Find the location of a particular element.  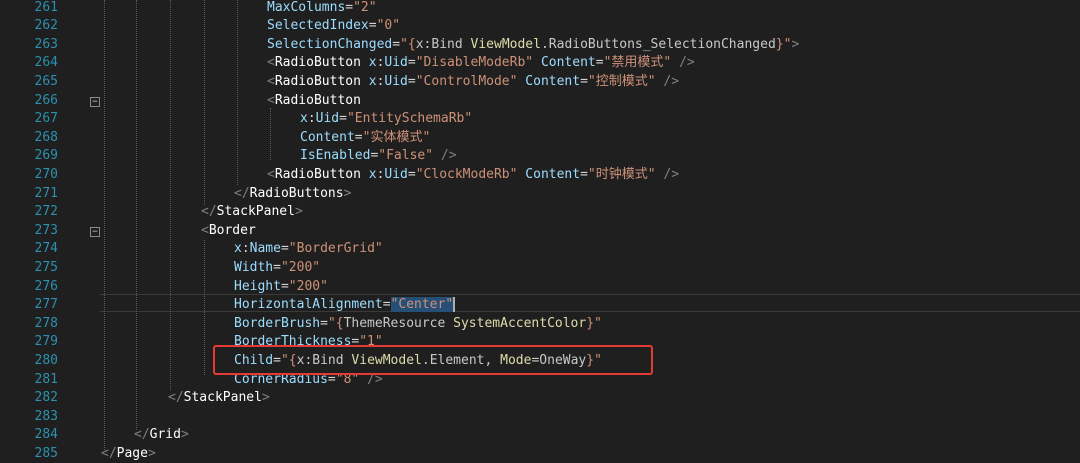

code-token: . is located at coordinates (544, 44).